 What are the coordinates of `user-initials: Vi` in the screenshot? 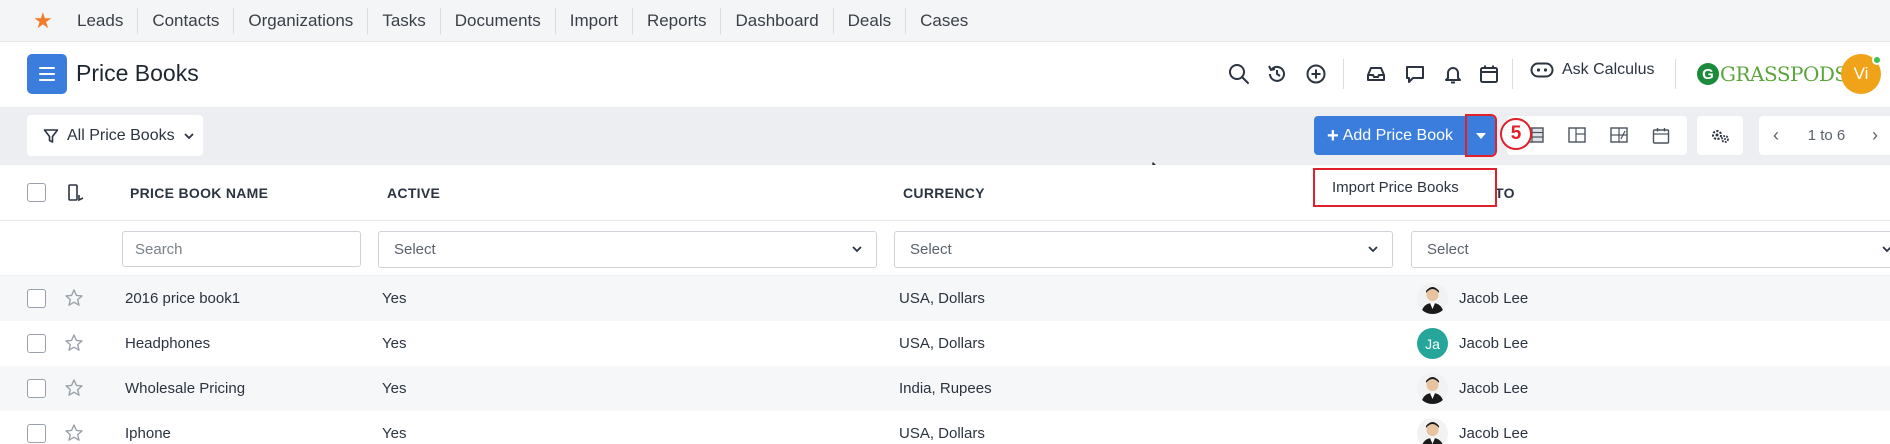 It's located at (1861, 73).